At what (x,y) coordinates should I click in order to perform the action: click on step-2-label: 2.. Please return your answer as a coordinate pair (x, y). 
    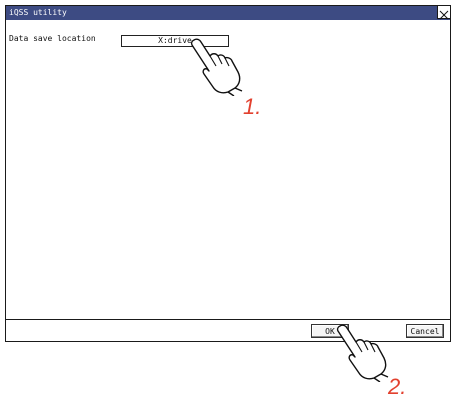
    Looking at the image, I should click on (397, 386).